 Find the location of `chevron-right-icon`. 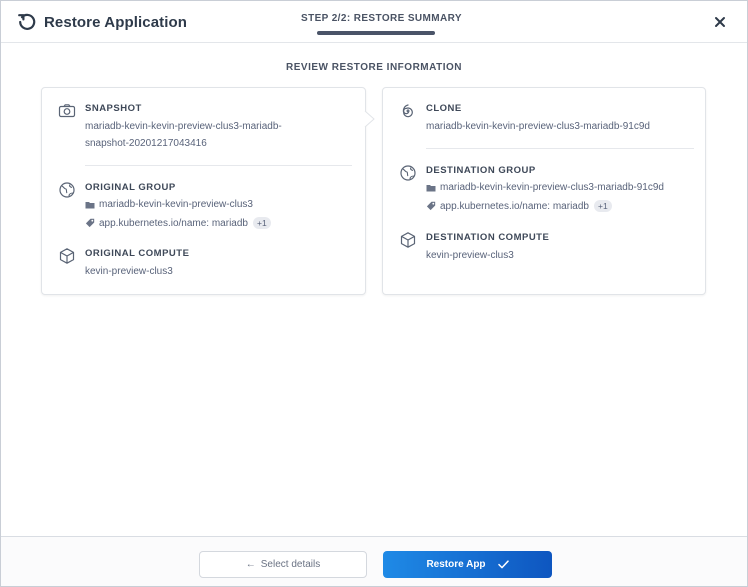

chevron-right-icon is located at coordinates (369, 119).